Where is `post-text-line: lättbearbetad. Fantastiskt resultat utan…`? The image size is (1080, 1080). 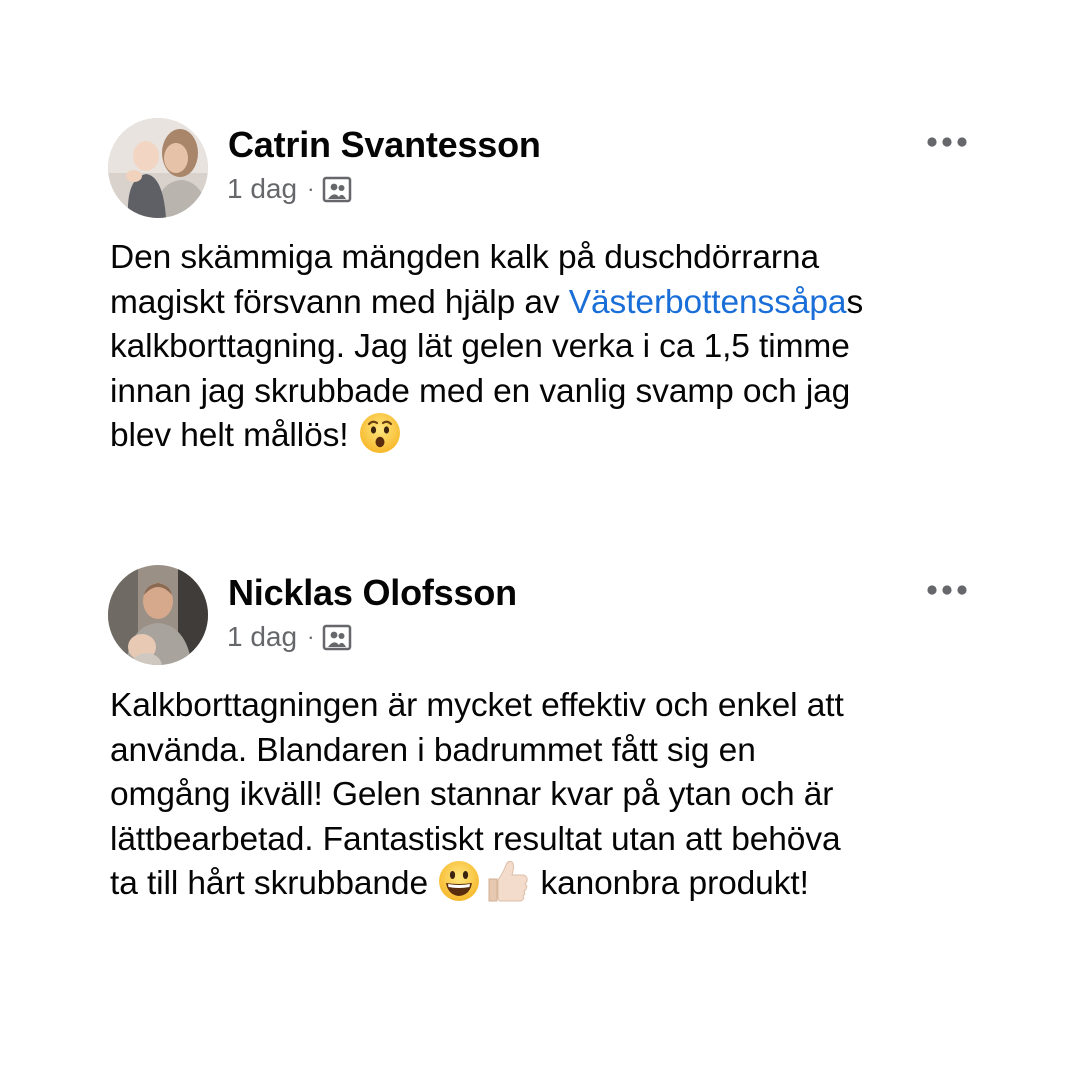
post-text-line: lättbearbetad. Fantastiskt resultat utan… is located at coordinates (475, 839).